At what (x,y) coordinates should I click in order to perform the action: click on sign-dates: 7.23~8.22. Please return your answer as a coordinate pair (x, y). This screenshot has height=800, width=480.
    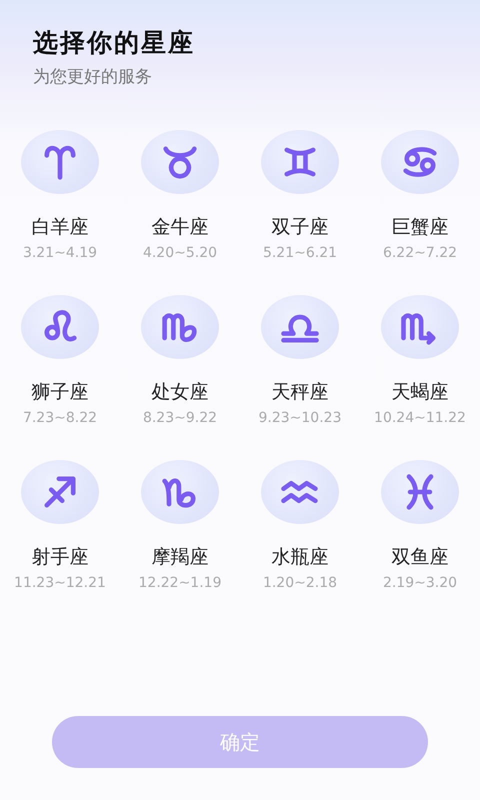
    Looking at the image, I should click on (60, 418).